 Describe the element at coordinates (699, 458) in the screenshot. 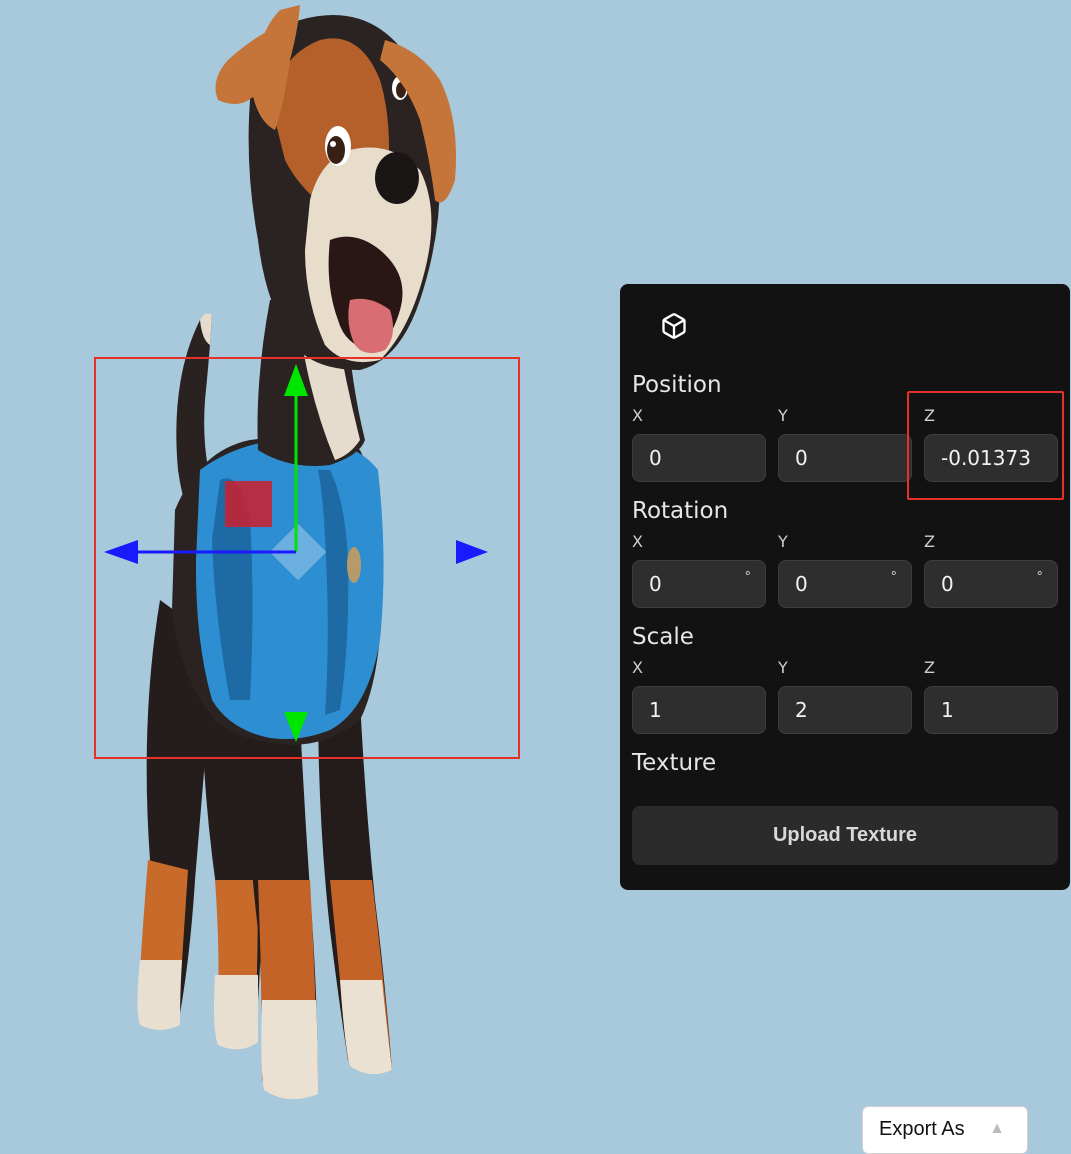

I see `position-x-input: 0` at that location.